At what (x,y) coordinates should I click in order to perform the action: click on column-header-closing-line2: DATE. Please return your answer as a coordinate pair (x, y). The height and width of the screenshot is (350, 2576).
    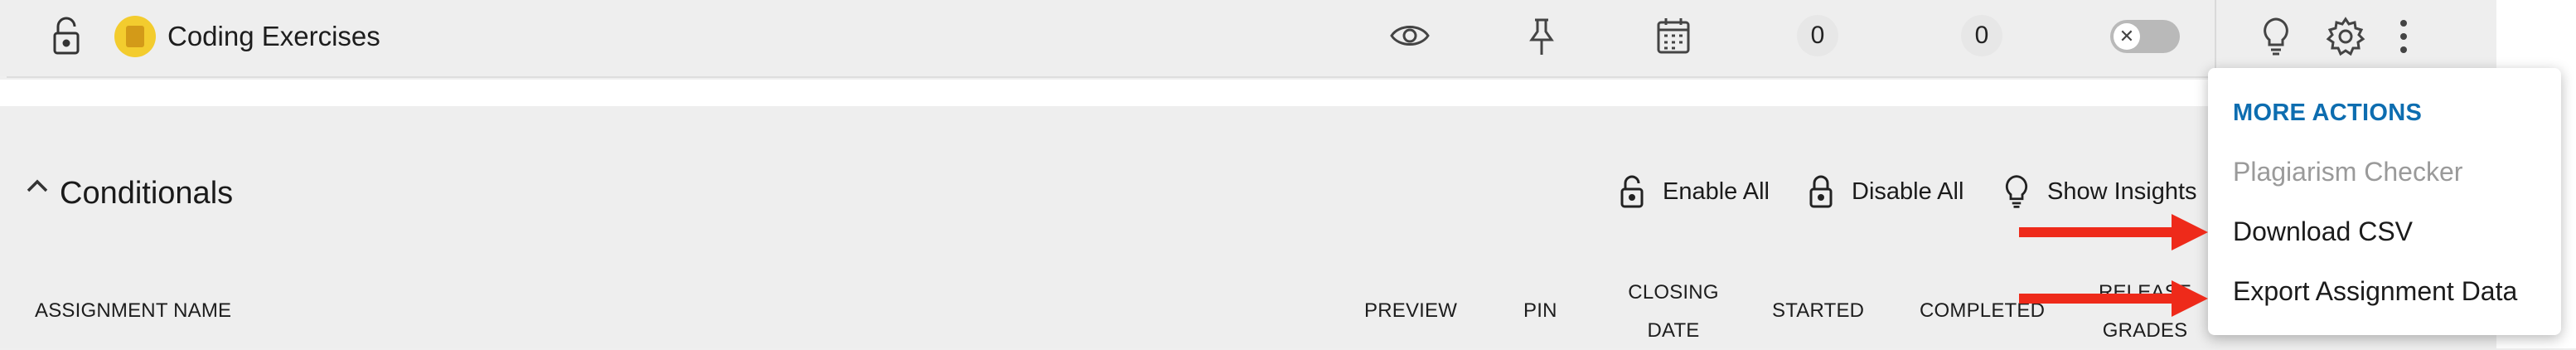
    Looking at the image, I should click on (1673, 330).